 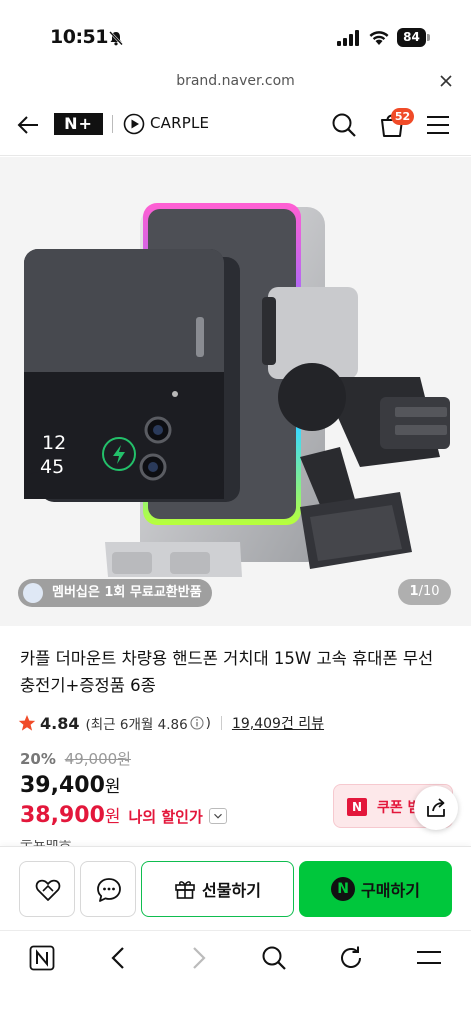 I want to click on buy-button: N 구매하기, so click(x=375, y=889).